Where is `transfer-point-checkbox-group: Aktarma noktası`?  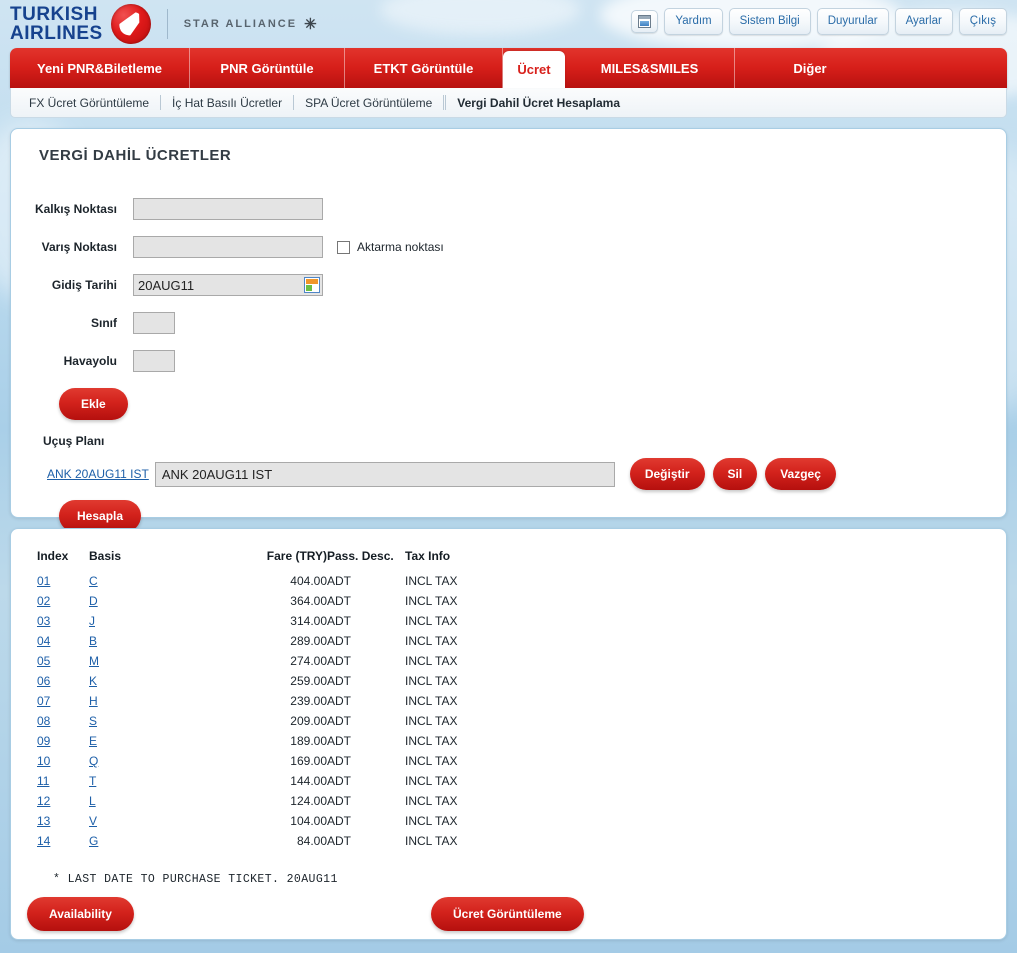
transfer-point-checkbox-group: Aktarma noktası is located at coordinates (390, 247).